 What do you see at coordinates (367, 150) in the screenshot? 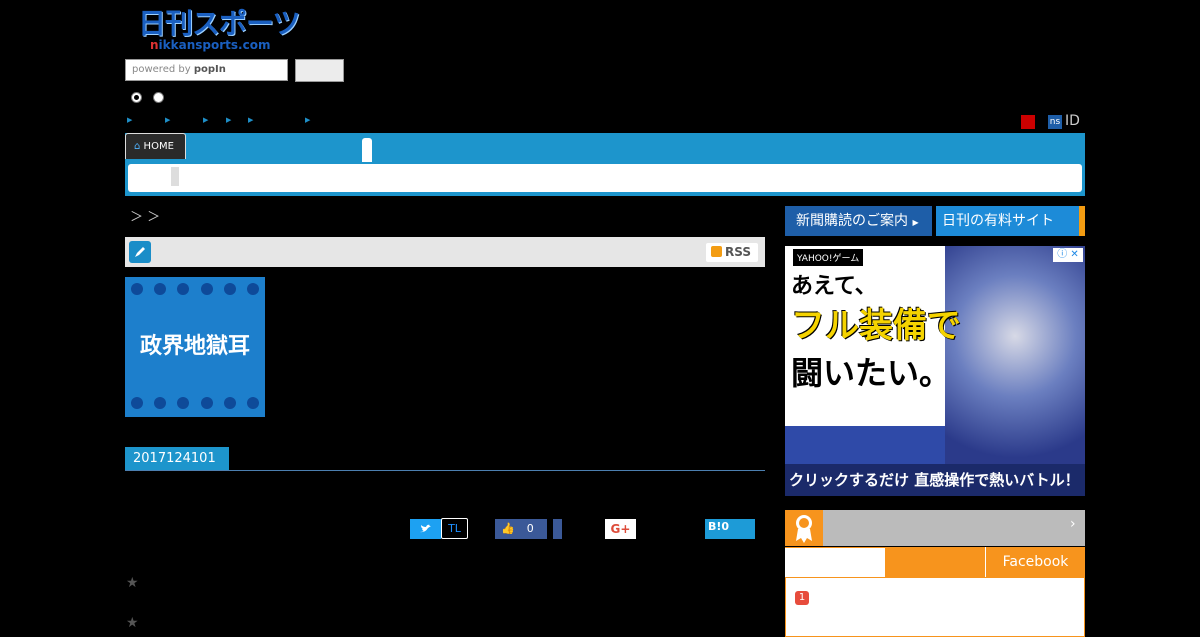
I see `nav-tab` at bounding box center [367, 150].